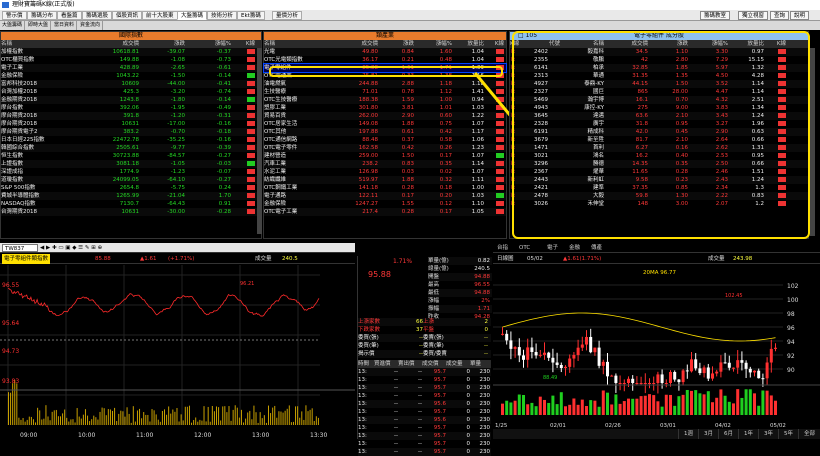 This screenshot has height=456, width=820. What do you see at coordinates (131, 92) in the screenshot?
I see `intl-row: 台灣加權2018 425.3 -3.20 -0.74` at bounding box center [131, 92].